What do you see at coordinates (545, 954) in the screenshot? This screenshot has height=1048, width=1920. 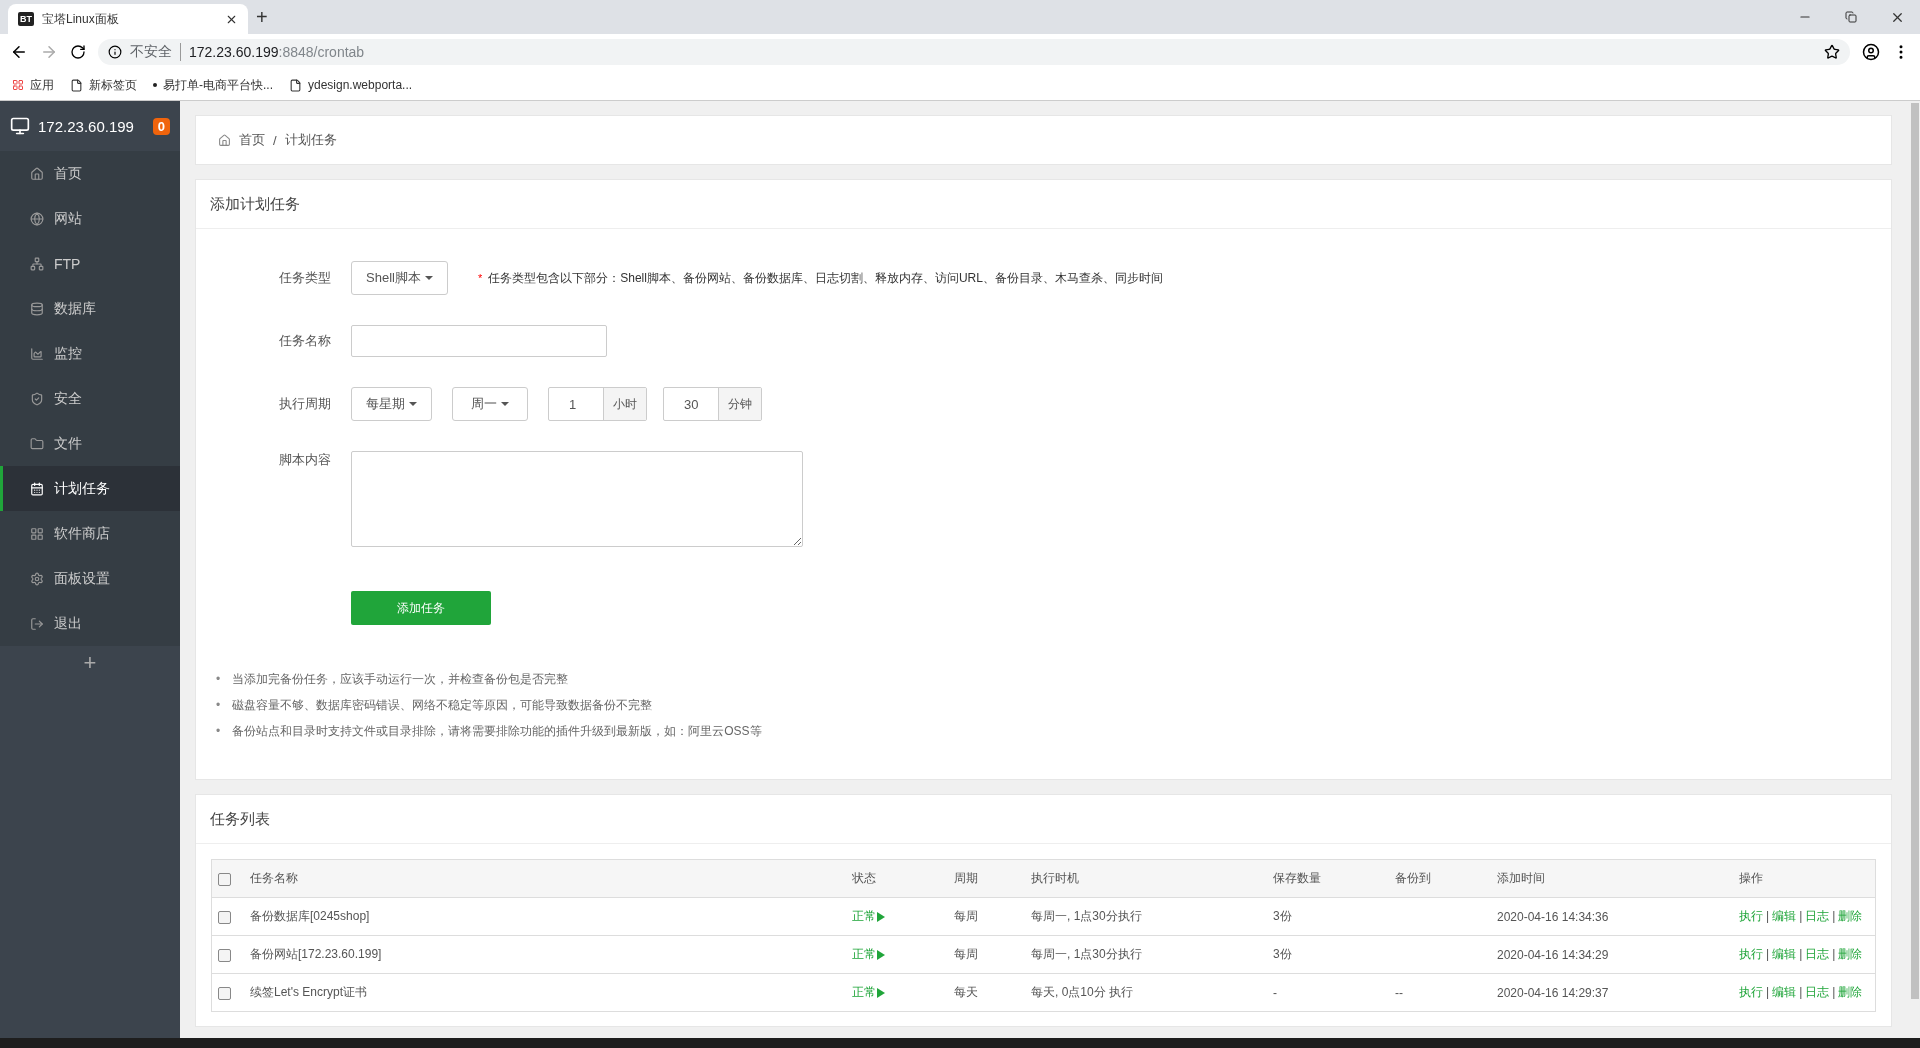 I see `table-cell: 备份网站[172.23.60.199]` at bounding box center [545, 954].